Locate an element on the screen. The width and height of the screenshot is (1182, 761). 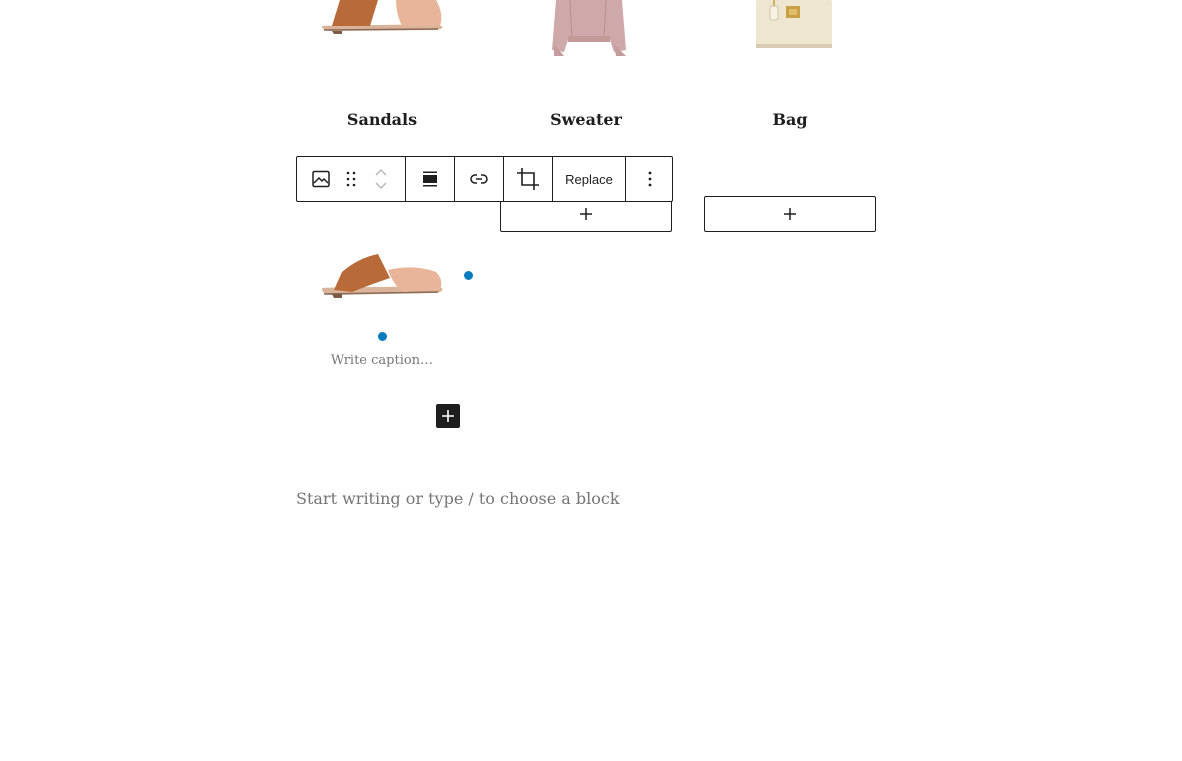
align-button is located at coordinates (430, 179).